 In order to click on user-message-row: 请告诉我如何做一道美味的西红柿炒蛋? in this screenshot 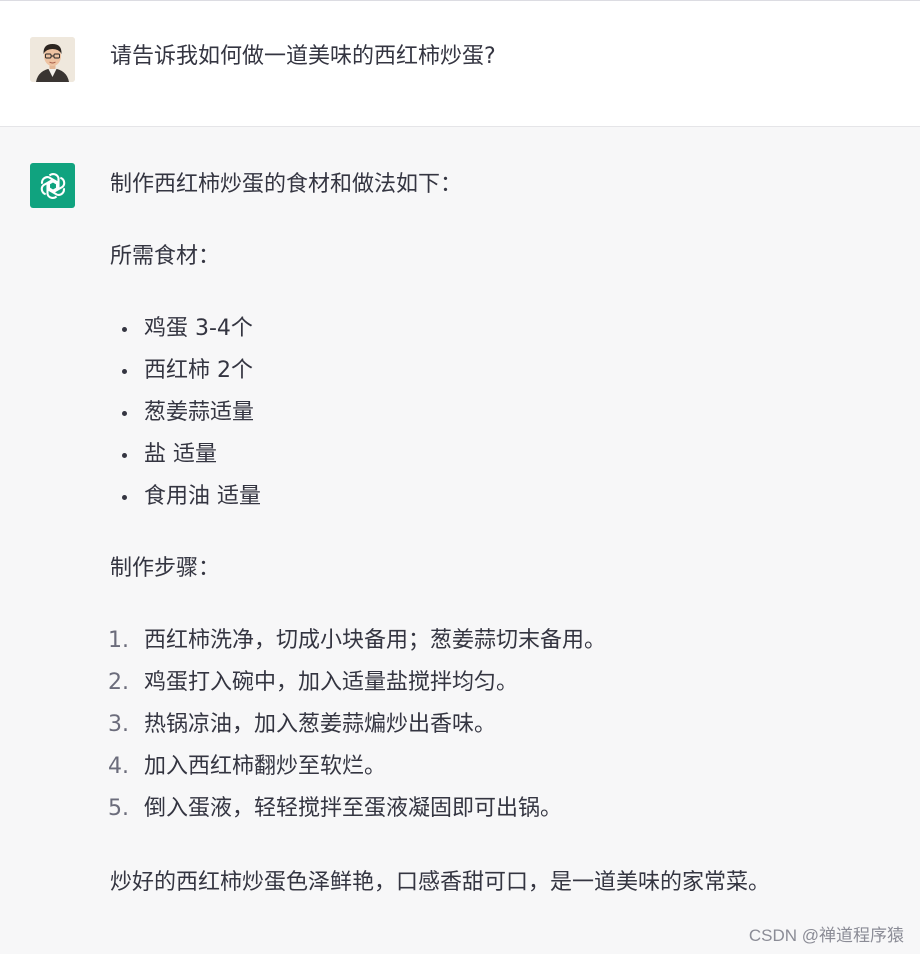, I will do `click(460, 64)`.